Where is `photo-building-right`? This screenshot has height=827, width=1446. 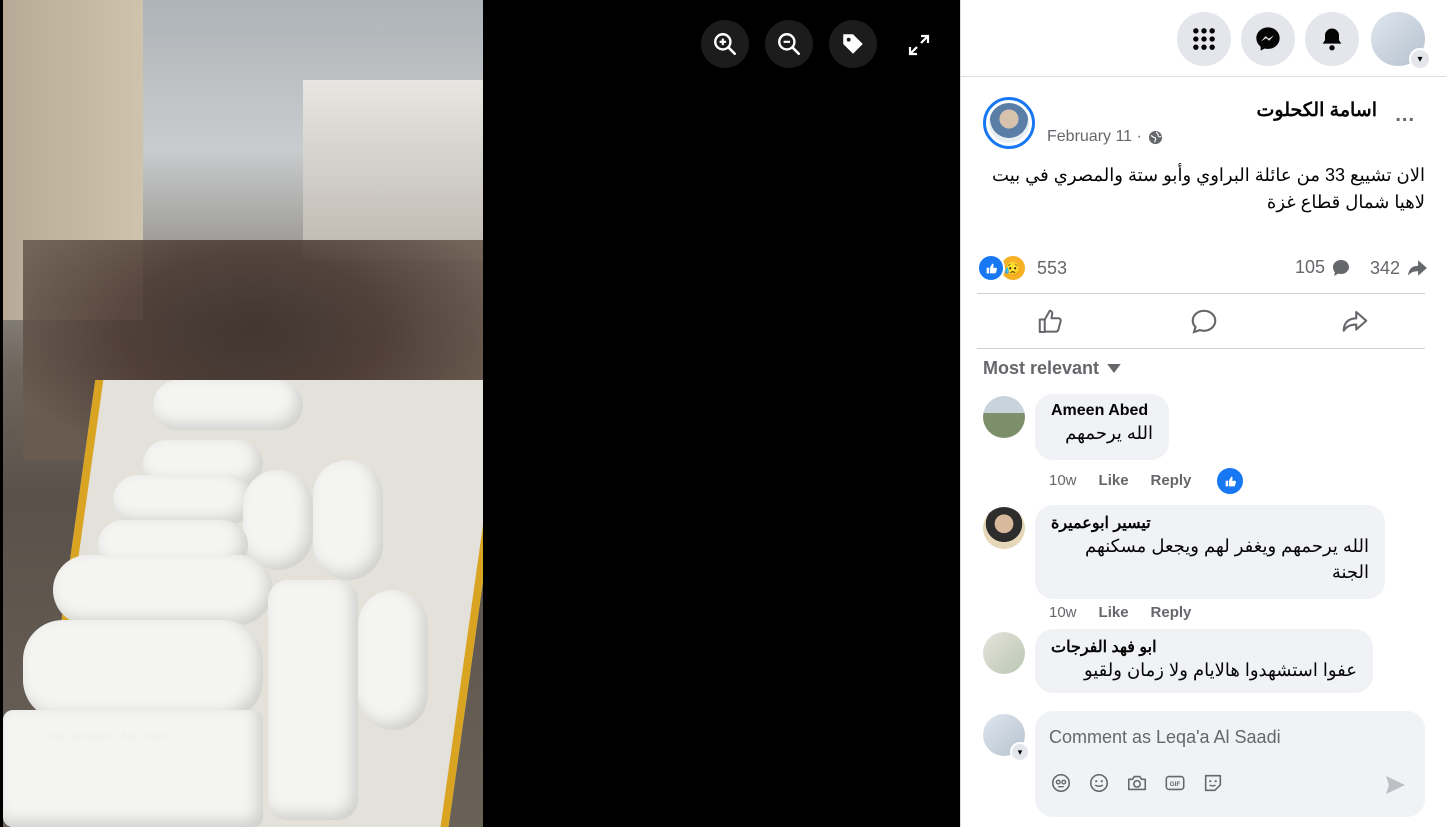 photo-building-right is located at coordinates (393, 170).